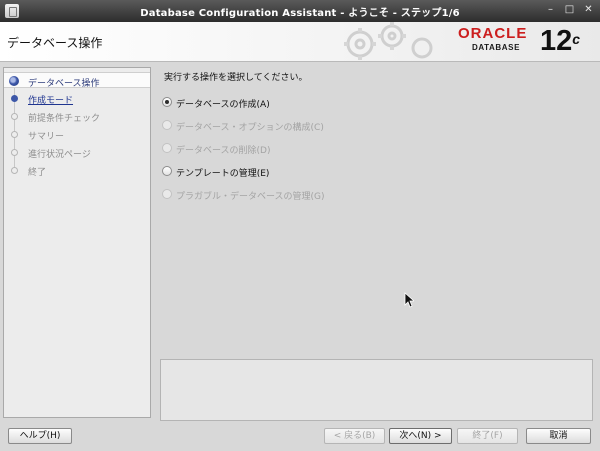  Describe the element at coordinates (167, 102) in the screenshot. I see `radio-selected-icon` at that location.